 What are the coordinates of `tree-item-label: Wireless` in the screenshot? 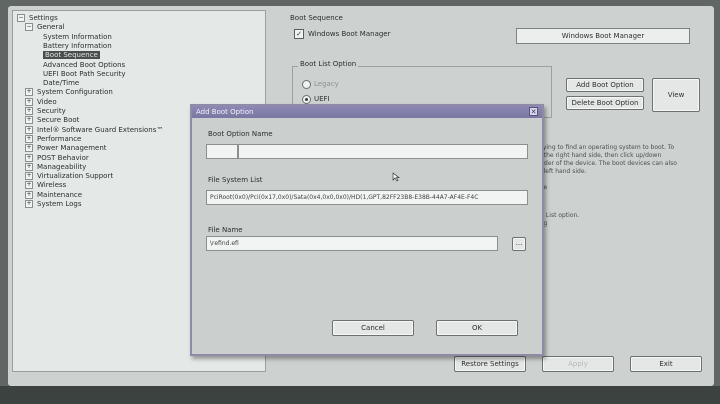 It's located at (52, 185).